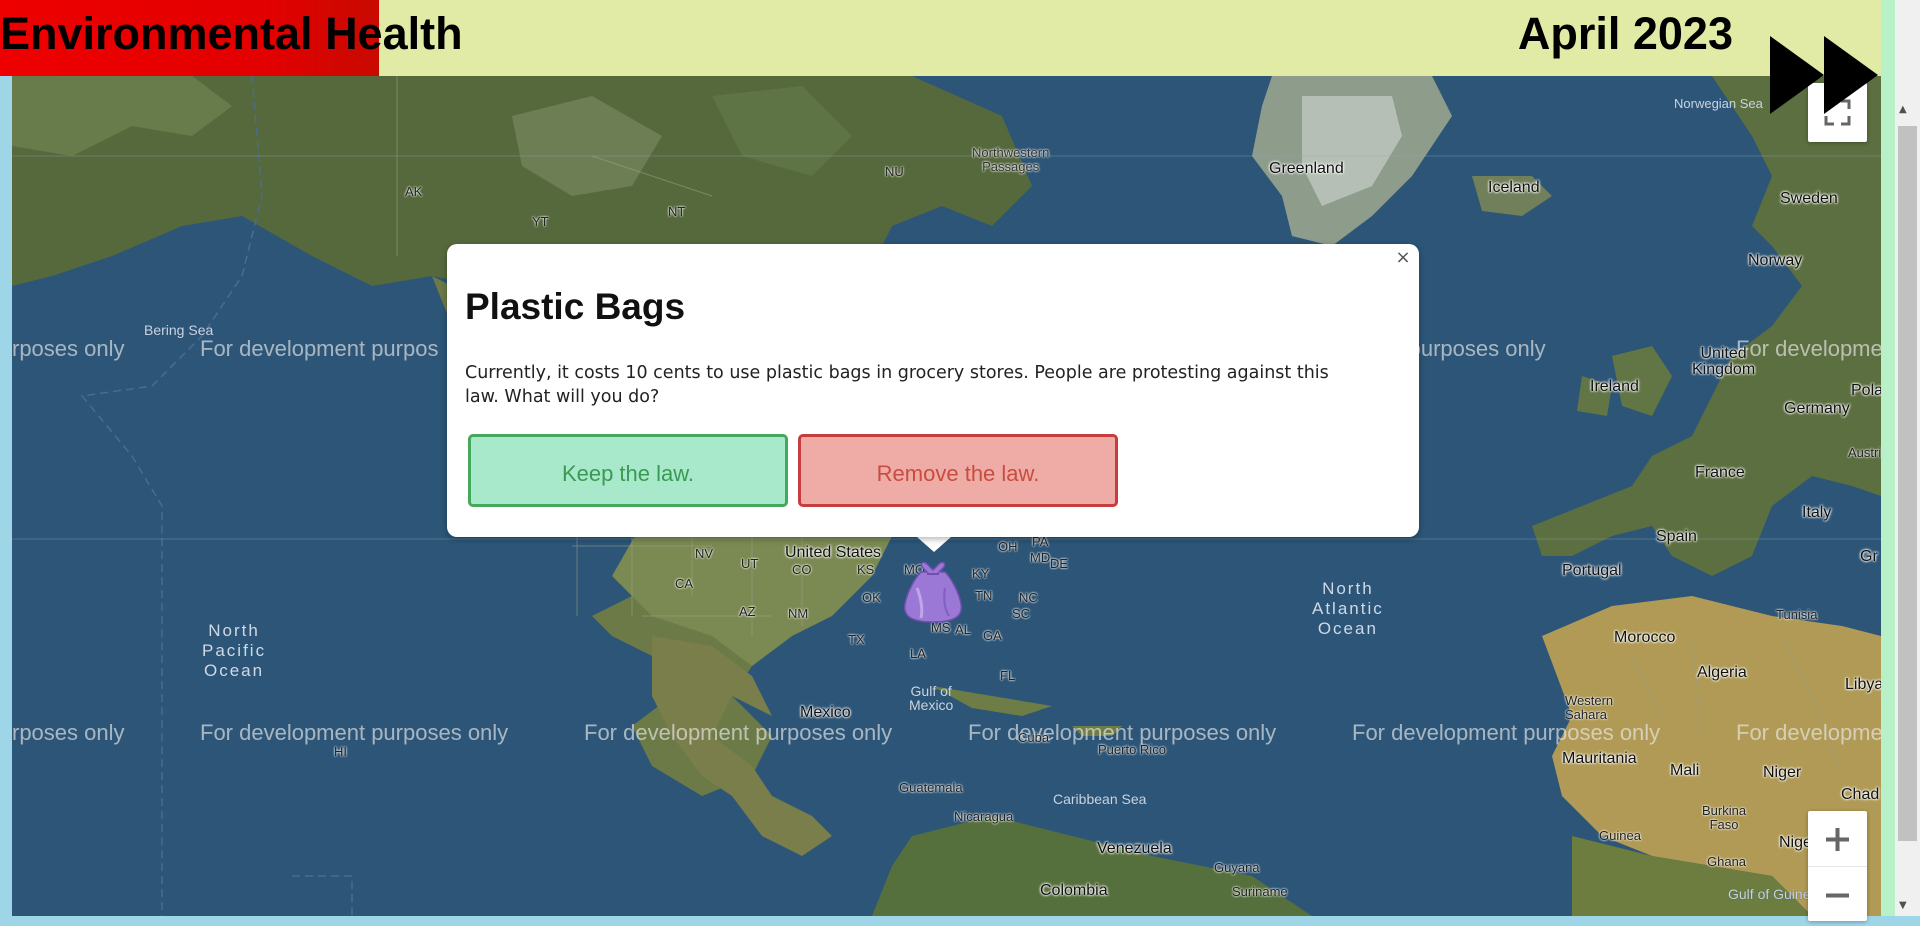 The width and height of the screenshot is (1920, 926). I want to click on map-label-norway: Norway, so click(1775, 260).